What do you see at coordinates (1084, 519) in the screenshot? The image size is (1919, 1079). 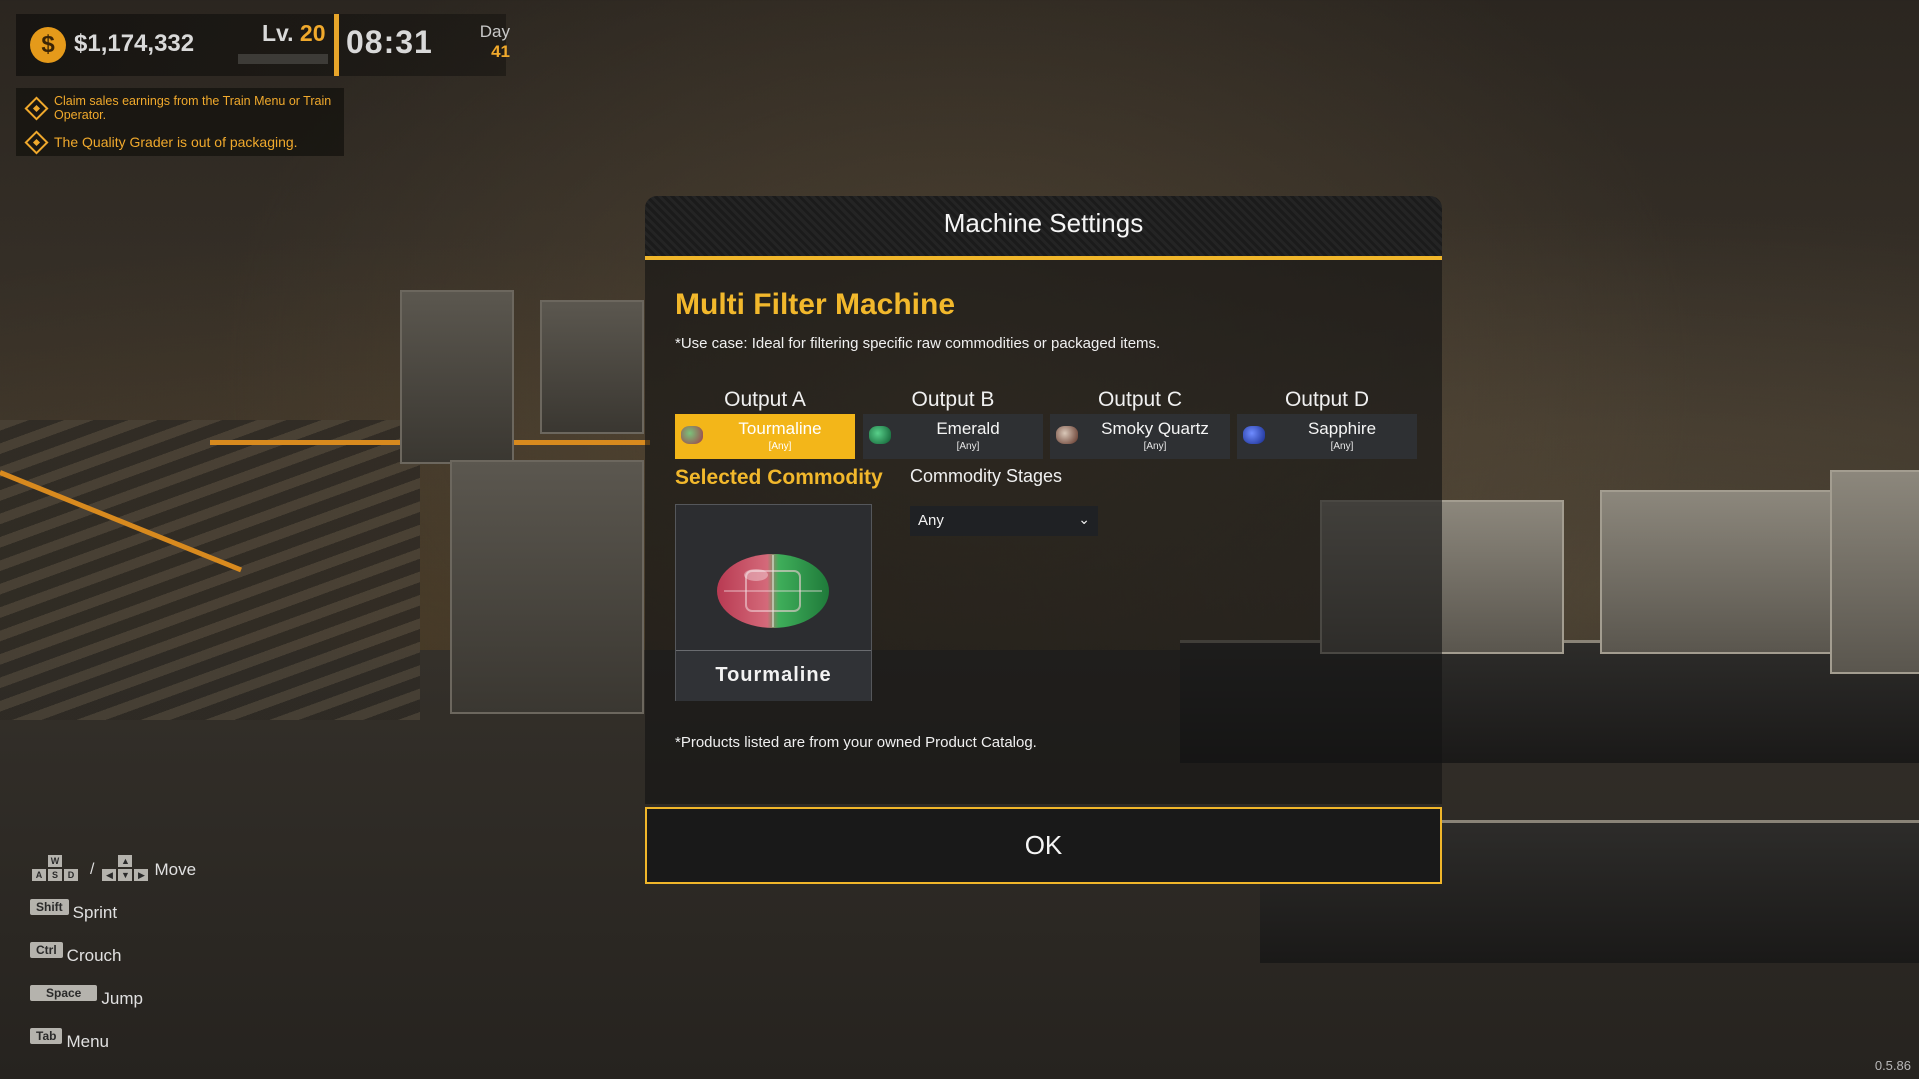 I see `chevron-down-icon: ⌄` at bounding box center [1084, 519].